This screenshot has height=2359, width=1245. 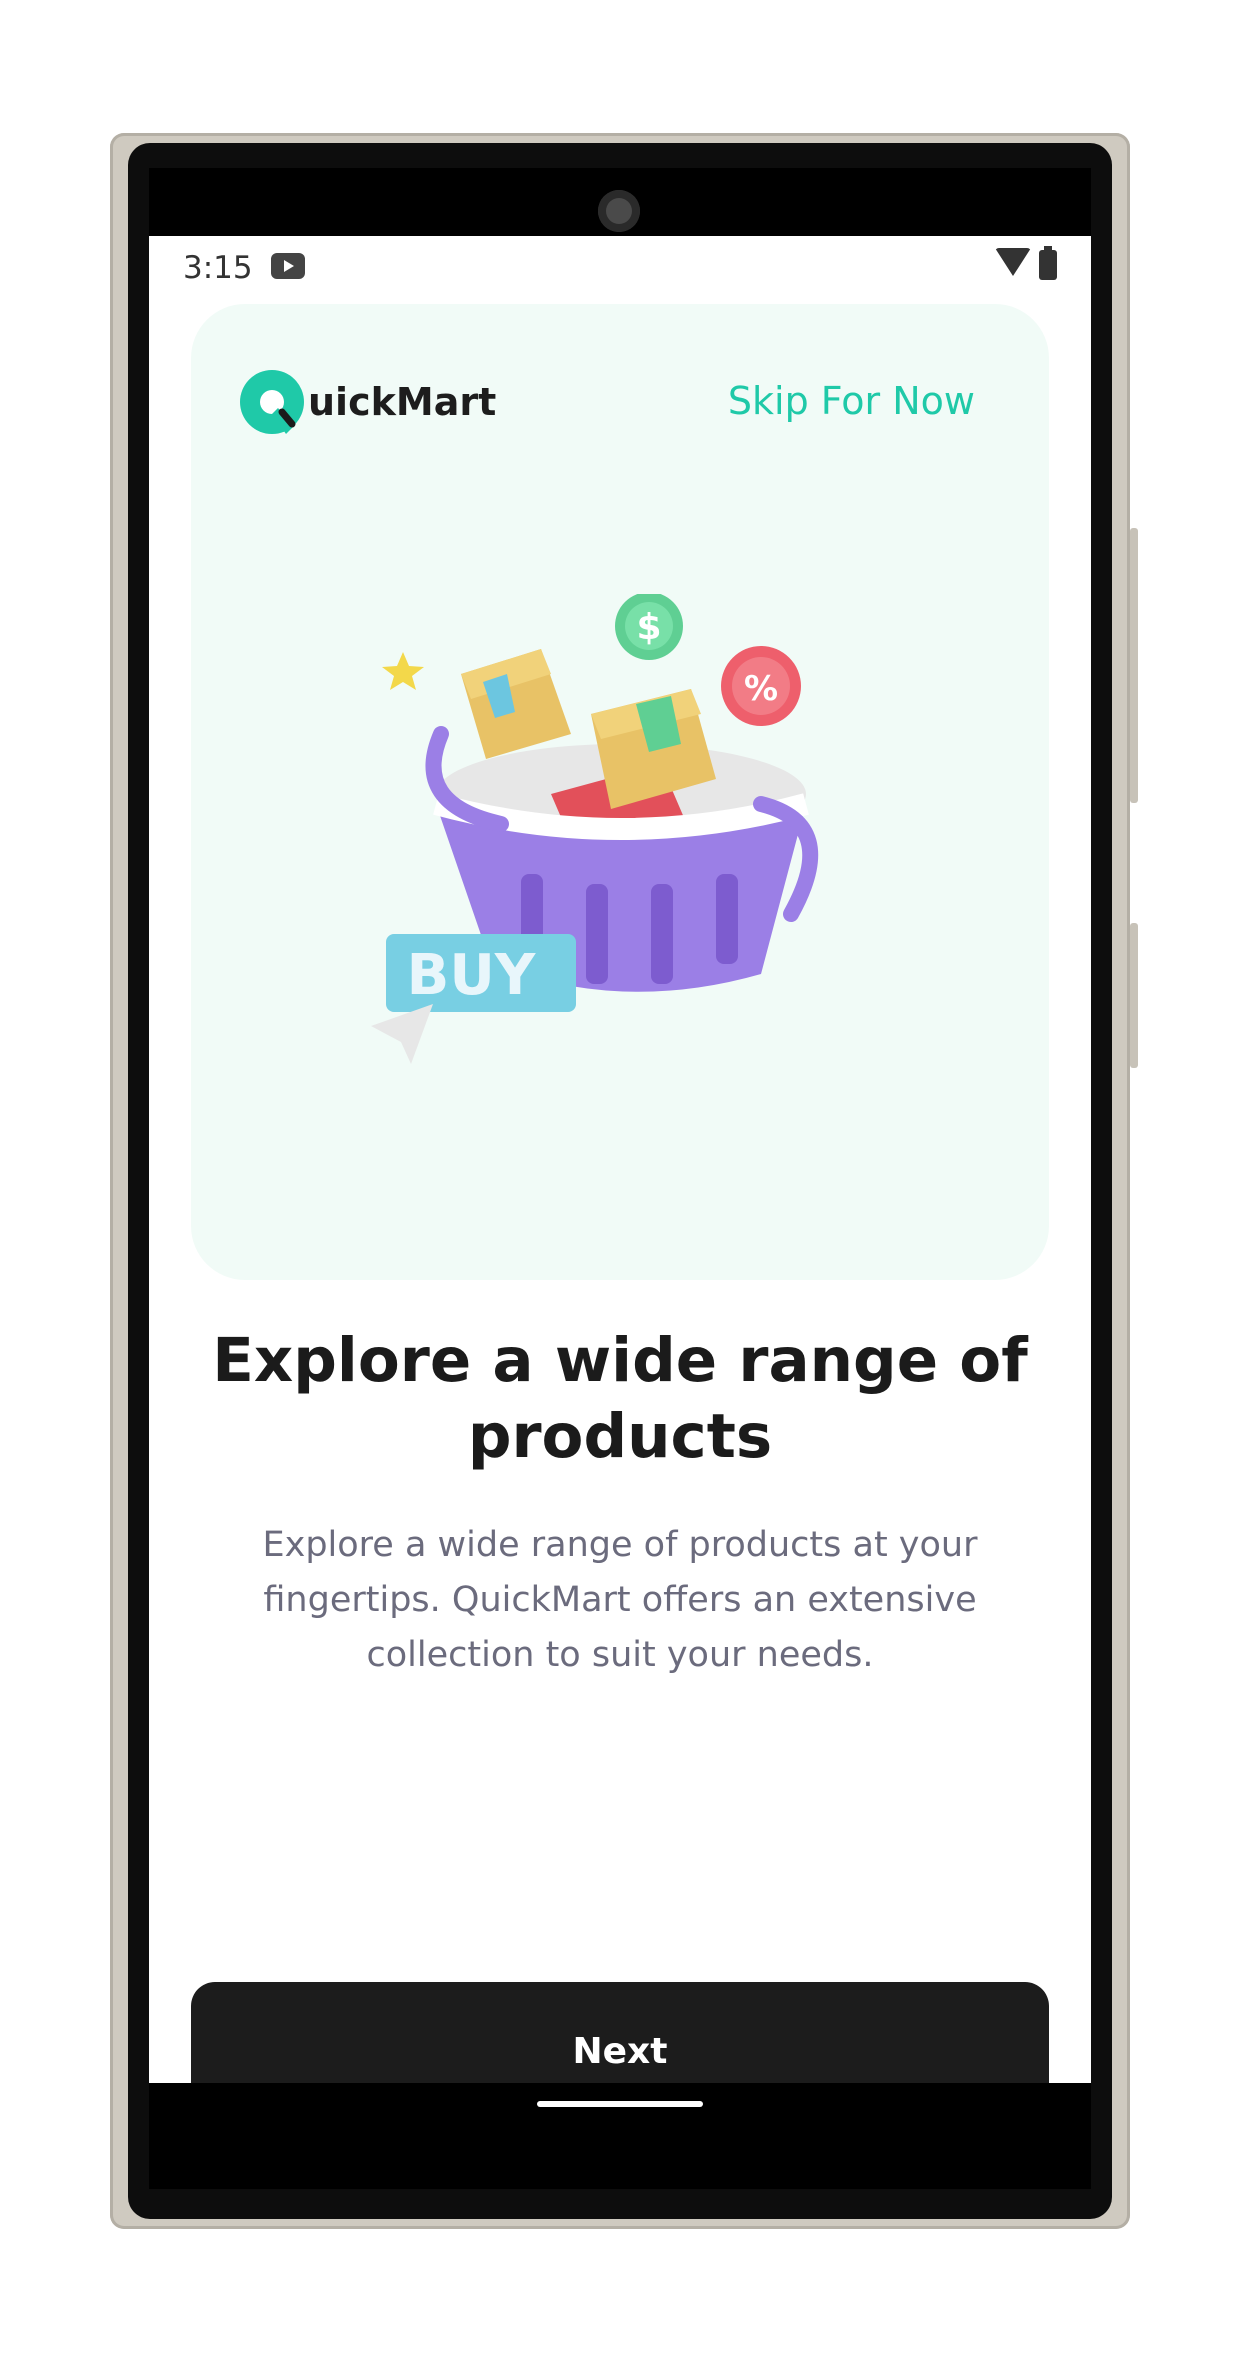 What do you see at coordinates (1013, 262) in the screenshot?
I see `wifi-icon` at bounding box center [1013, 262].